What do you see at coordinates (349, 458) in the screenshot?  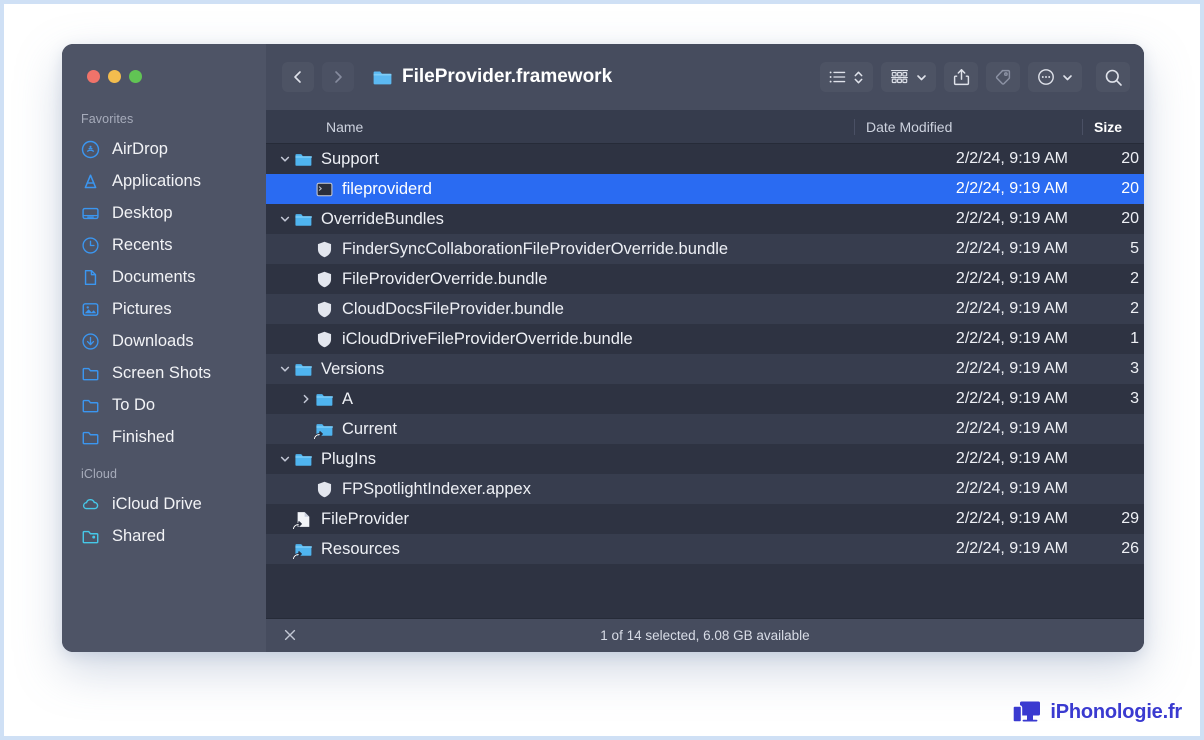 I see `file-name-label: PlugIns` at bounding box center [349, 458].